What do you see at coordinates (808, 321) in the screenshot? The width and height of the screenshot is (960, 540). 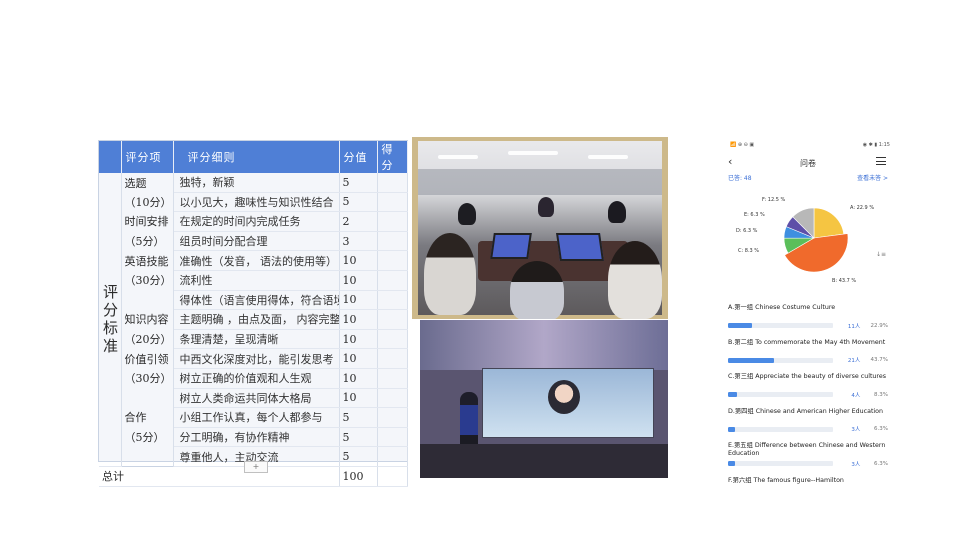 I see `survey-option: A.第一组 Chinese Costume Culture 11人 22.9%` at bounding box center [808, 321].